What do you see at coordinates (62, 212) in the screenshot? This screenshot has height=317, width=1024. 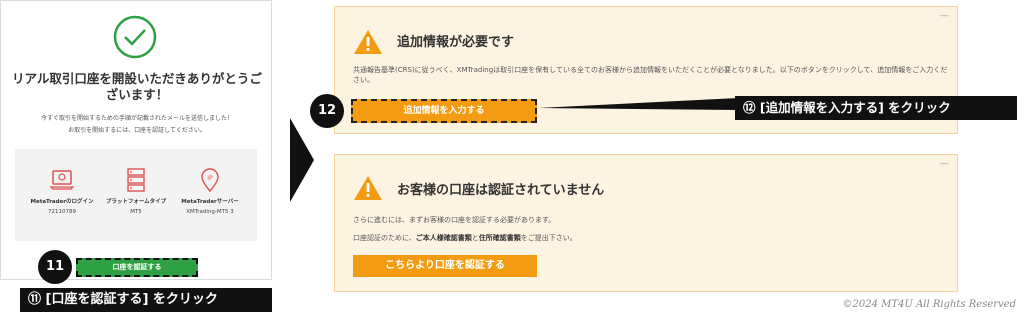 I see `login-value: 72110789` at bounding box center [62, 212].